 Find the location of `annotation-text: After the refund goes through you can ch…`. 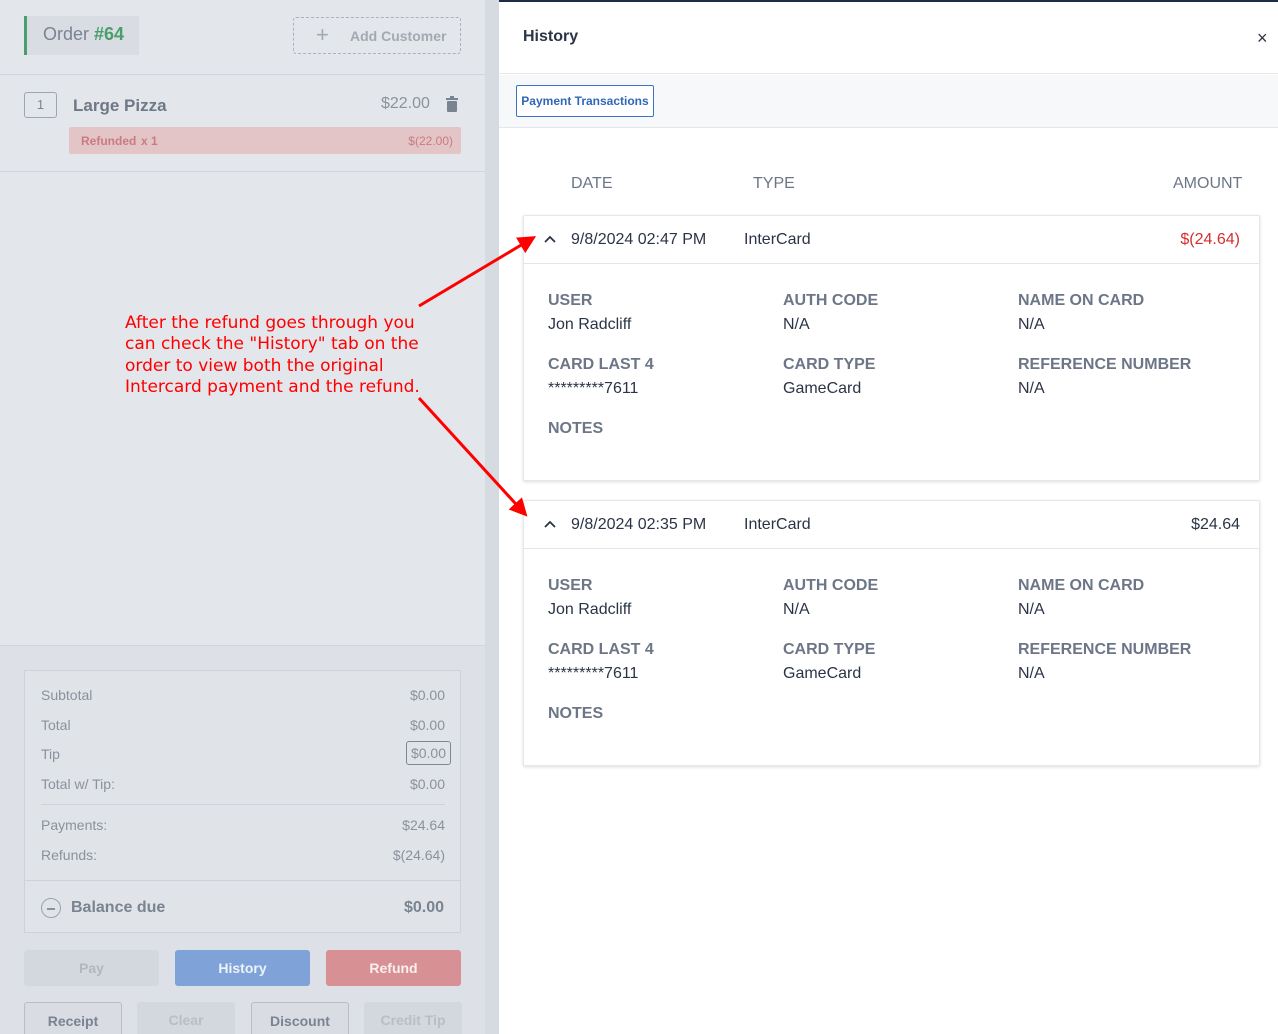

annotation-text: After the refund goes through you can ch… is located at coordinates (272, 355).